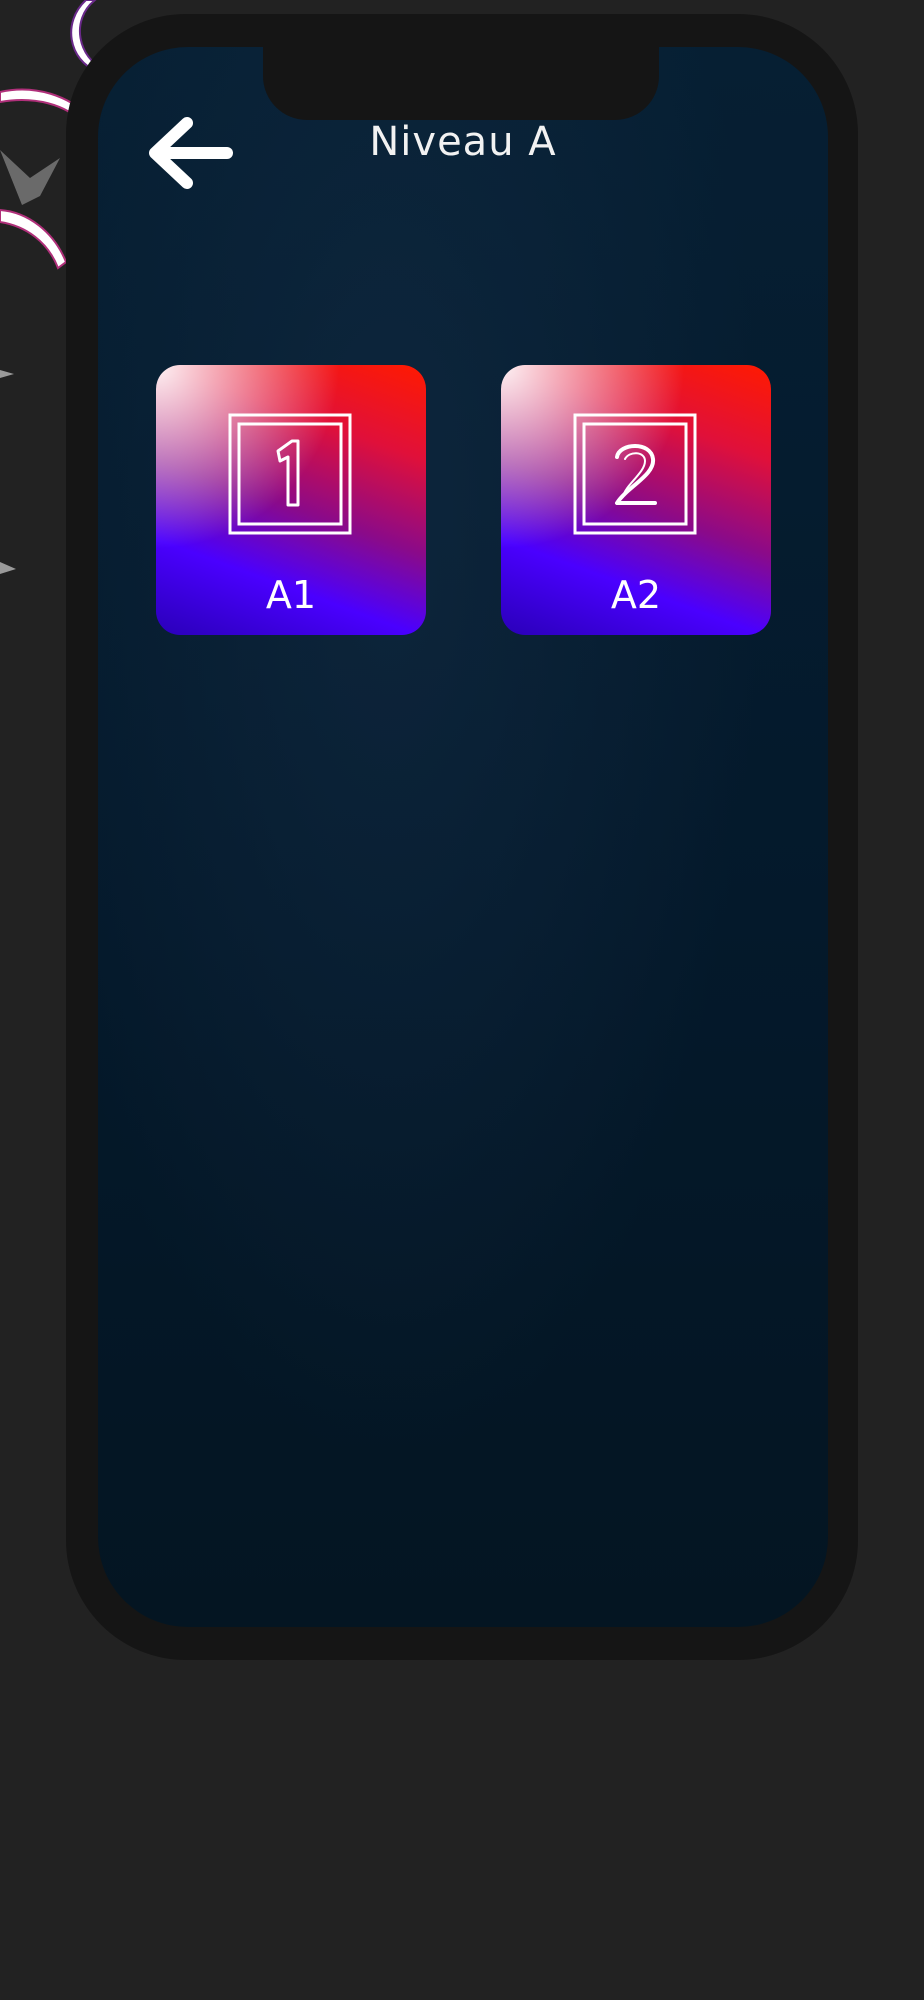 The width and height of the screenshot is (924, 2000). What do you see at coordinates (291, 595) in the screenshot?
I see `level-label: A1` at bounding box center [291, 595].